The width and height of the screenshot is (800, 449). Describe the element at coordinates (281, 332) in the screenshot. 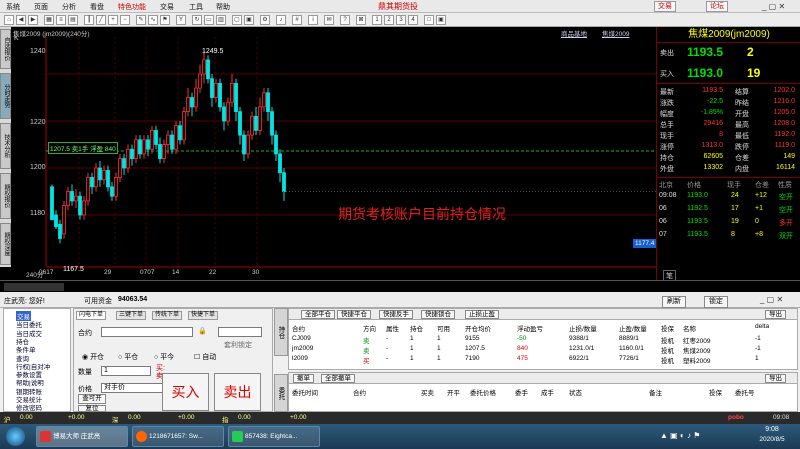

I see `positions-strip: 持仓` at that location.